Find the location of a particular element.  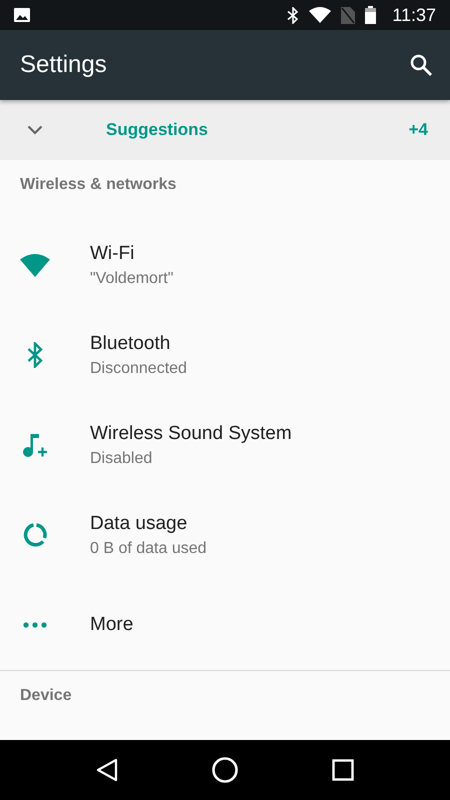

item-summary: "Voldemort" is located at coordinates (132, 279).